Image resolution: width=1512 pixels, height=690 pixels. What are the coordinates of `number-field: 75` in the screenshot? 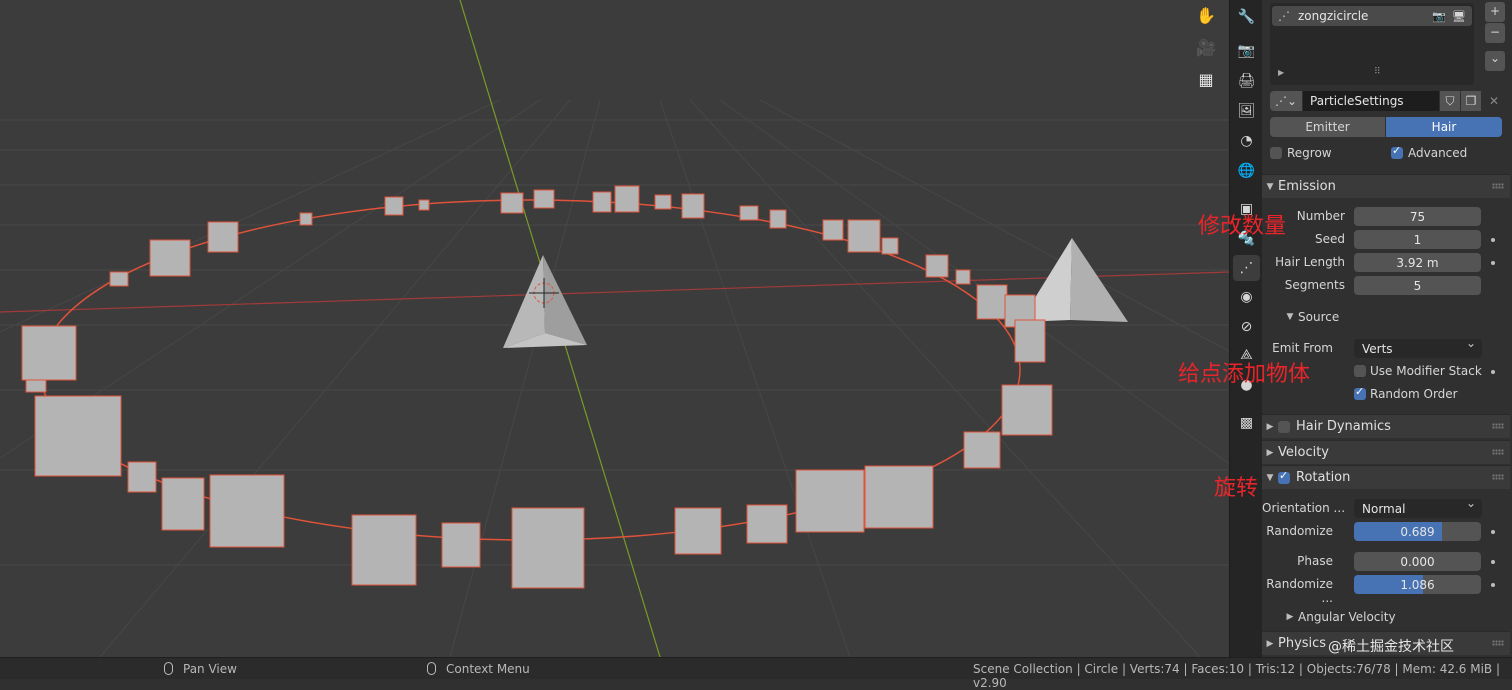 It's located at (1417, 216).